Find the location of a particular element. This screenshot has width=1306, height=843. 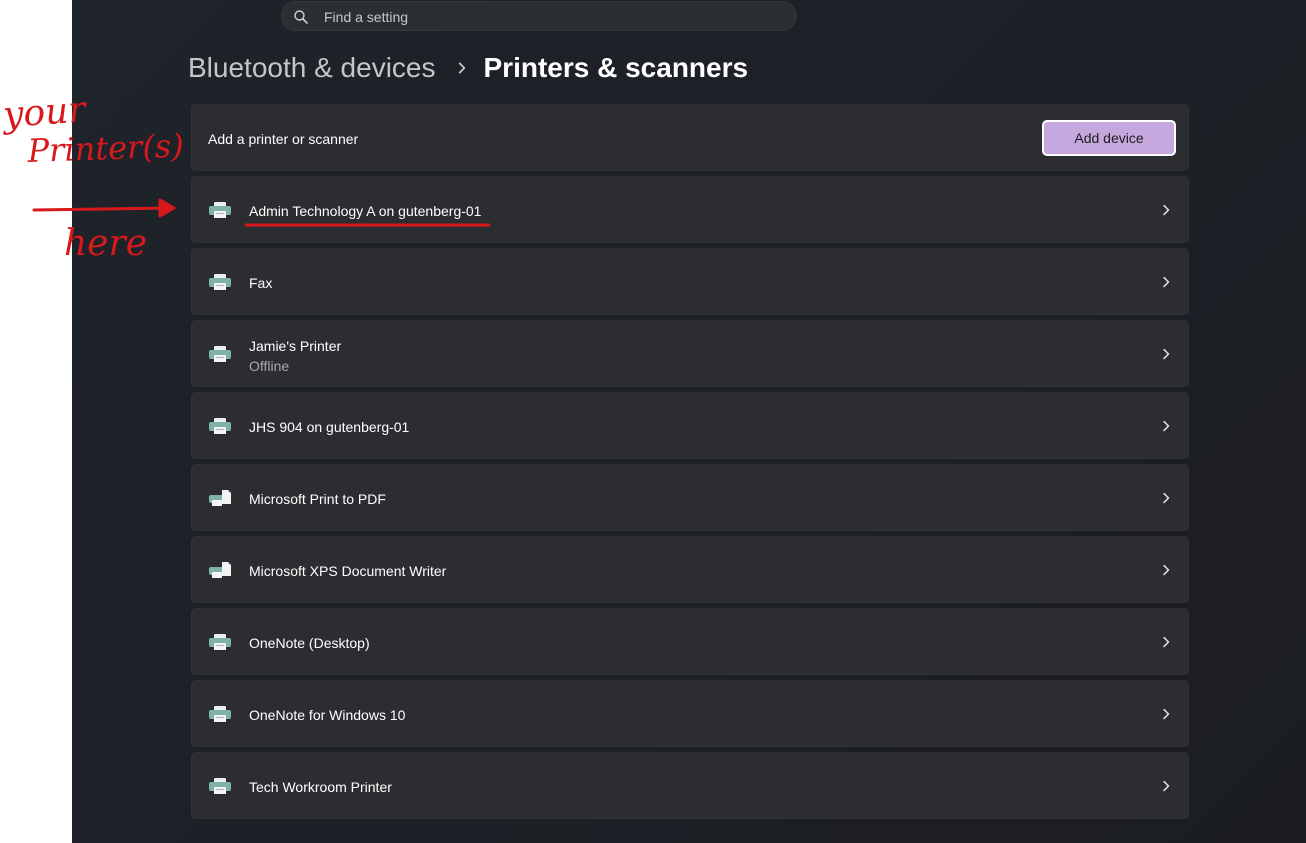

printer-name: Microsoft Print to PDF is located at coordinates (317, 499).